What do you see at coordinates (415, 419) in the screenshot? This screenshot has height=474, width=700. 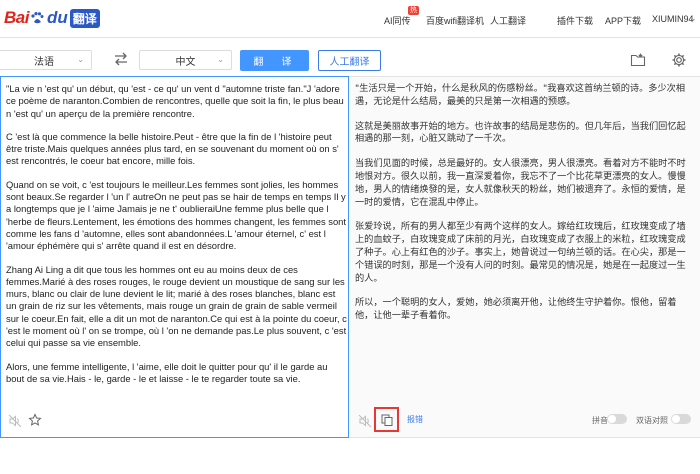 I see `report-error-link: 报错` at bounding box center [415, 419].